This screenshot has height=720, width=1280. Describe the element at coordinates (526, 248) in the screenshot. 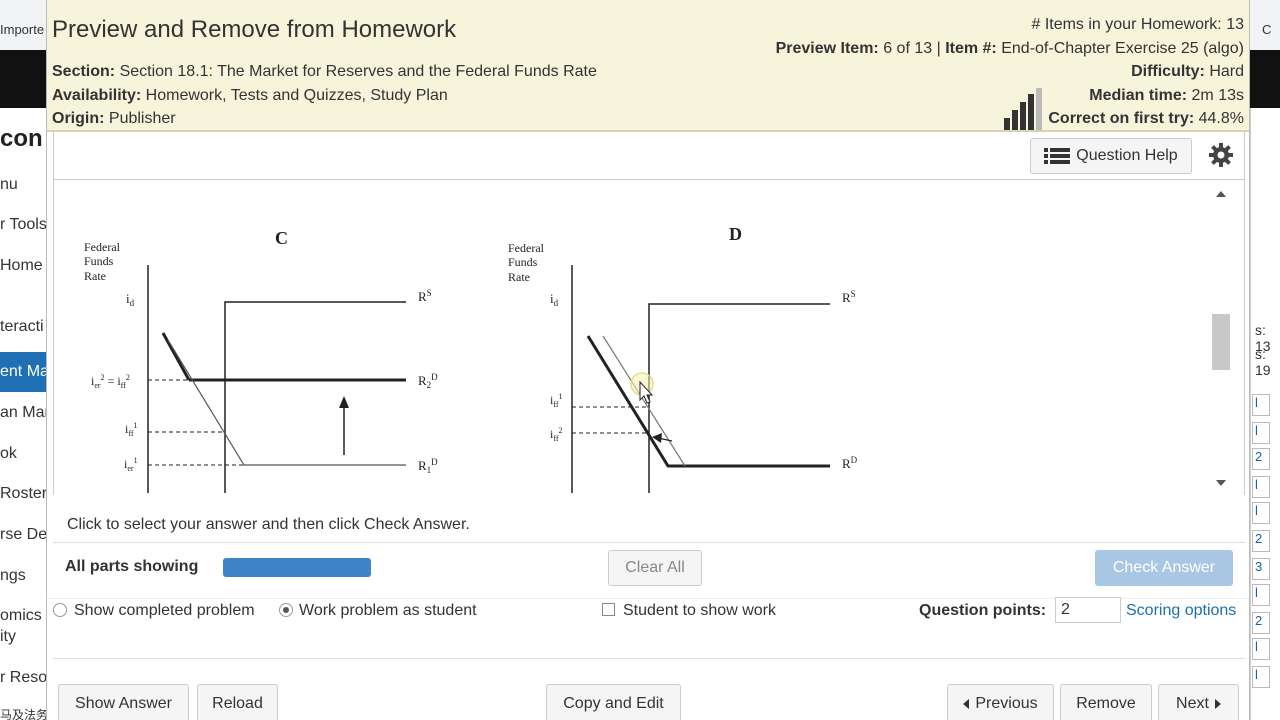

I see `graph-d-y-title: Federal` at that location.